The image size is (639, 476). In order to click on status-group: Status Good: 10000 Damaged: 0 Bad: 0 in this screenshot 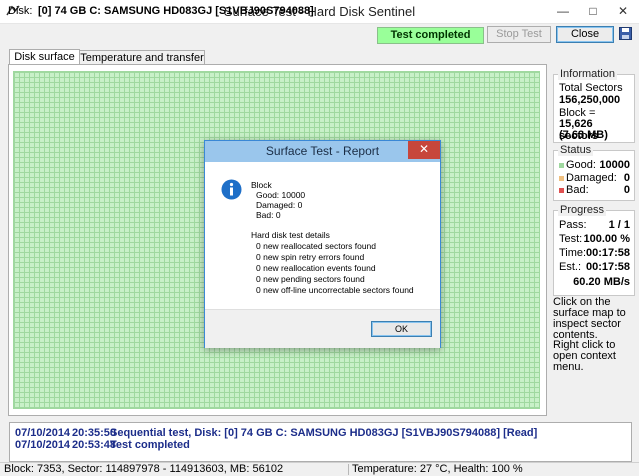, I will do `click(594, 172)`.